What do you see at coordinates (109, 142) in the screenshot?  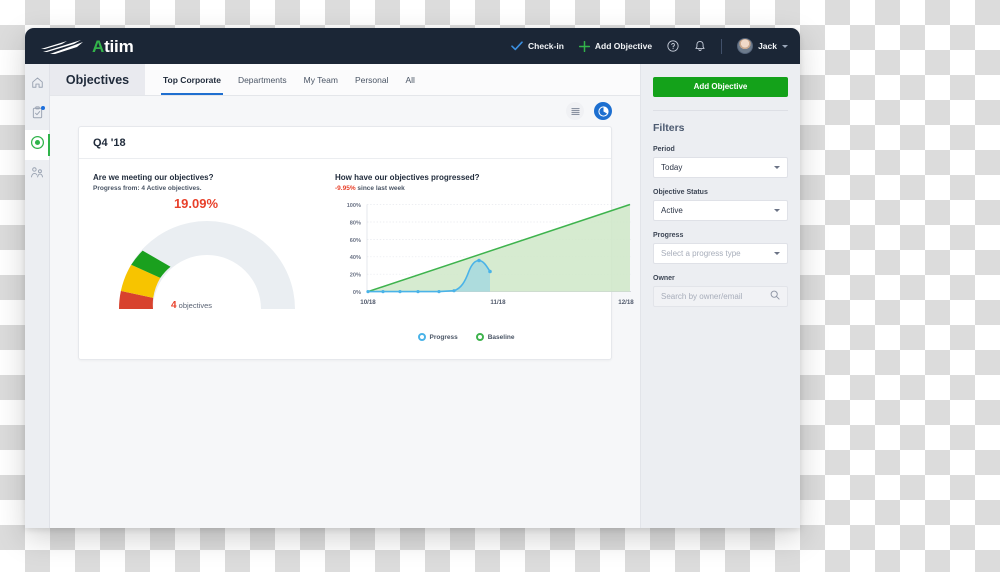 I see `card-title: Q4 '18` at bounding box center [109, 142].